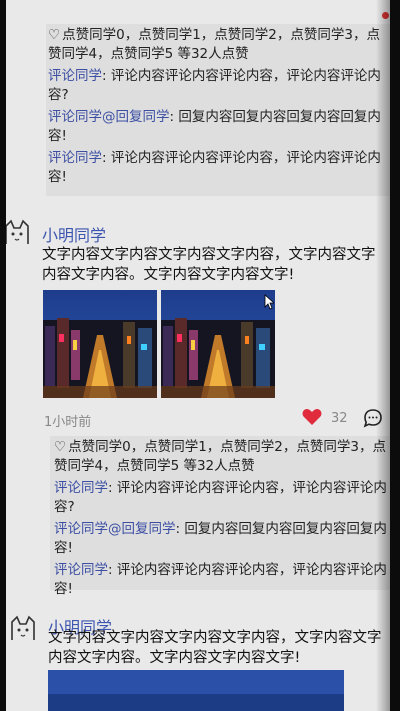 This screenshot has width=400, height=711. I want to click on like-count: 32, so click(339, 418).